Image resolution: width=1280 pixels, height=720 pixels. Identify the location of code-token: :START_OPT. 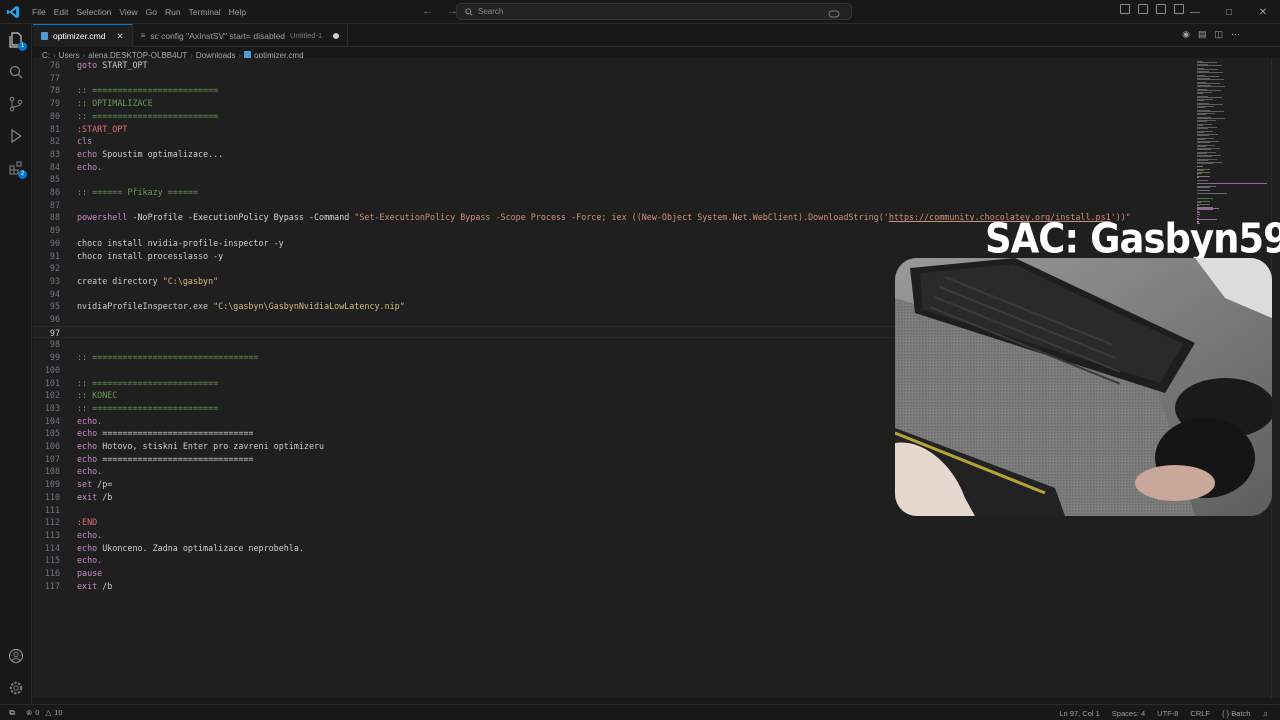
(102, 128).